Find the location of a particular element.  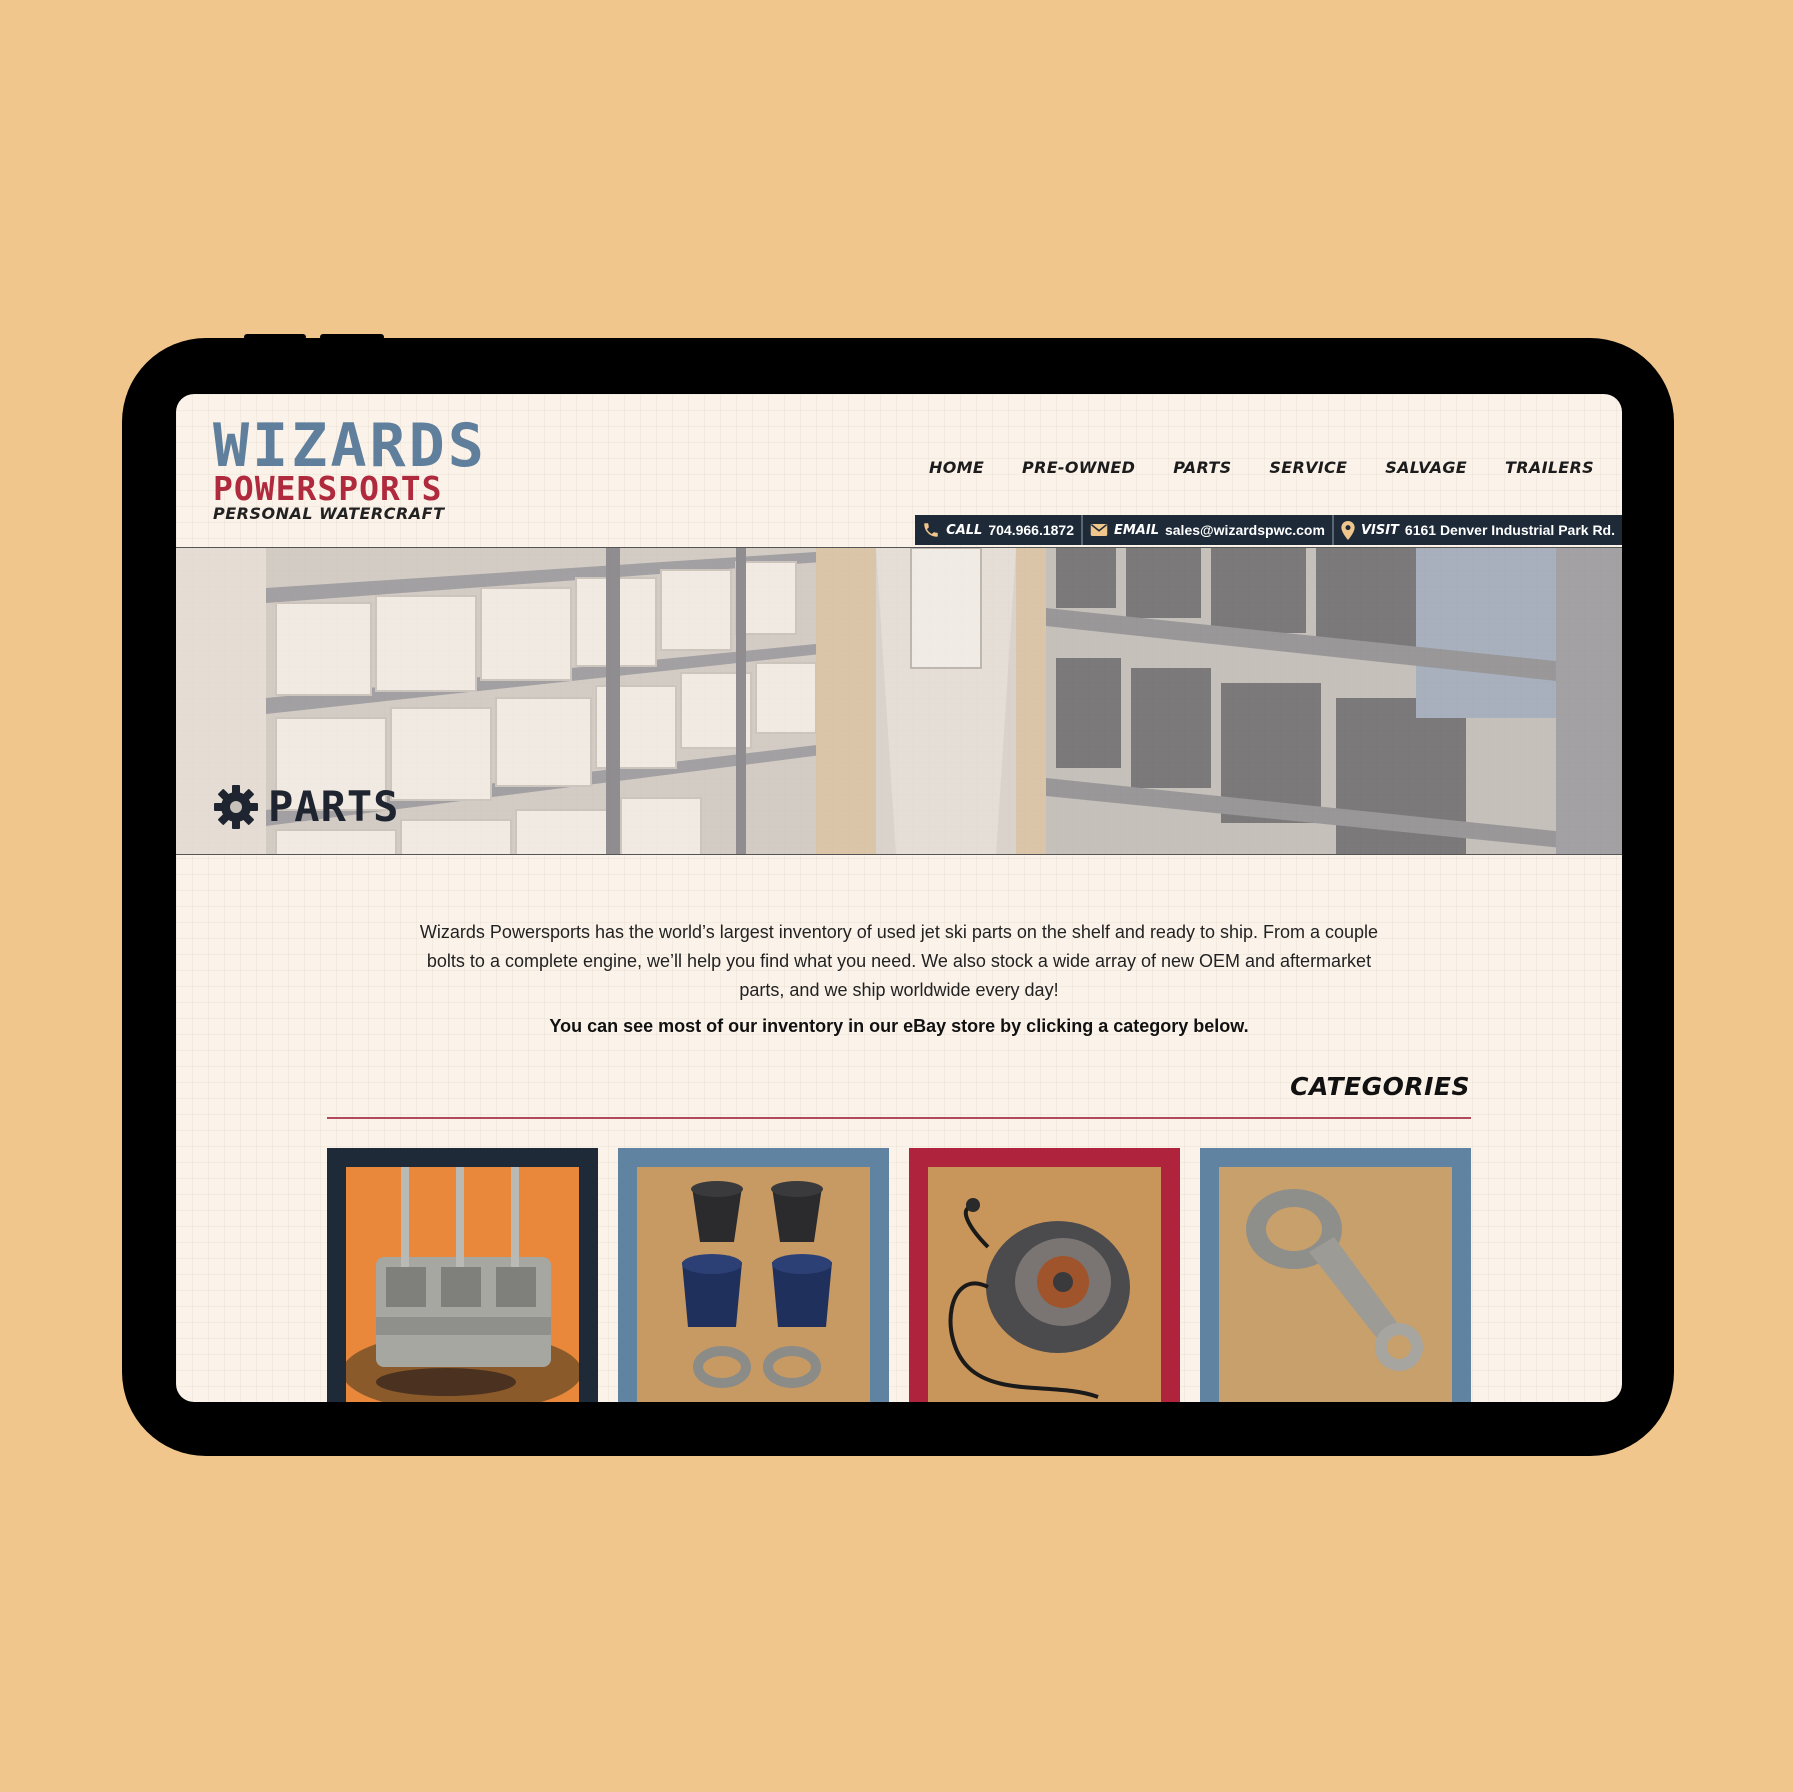

nav-trailers: TRAILERS is located at coordinates (1549, 467).